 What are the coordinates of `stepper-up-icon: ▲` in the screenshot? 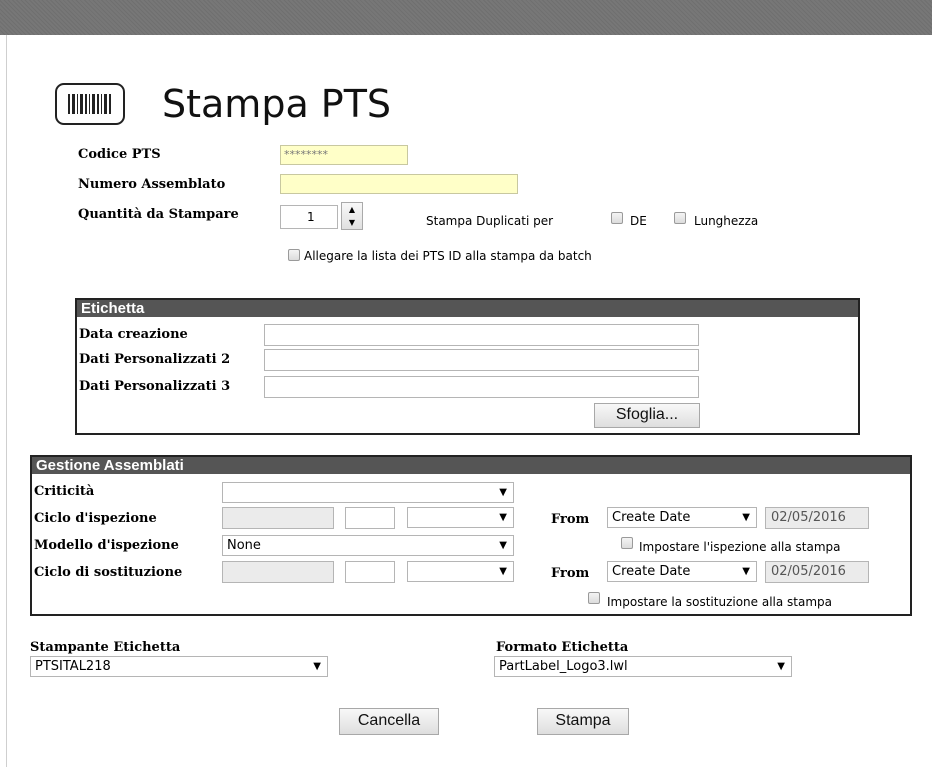 It's located at (352, 209).